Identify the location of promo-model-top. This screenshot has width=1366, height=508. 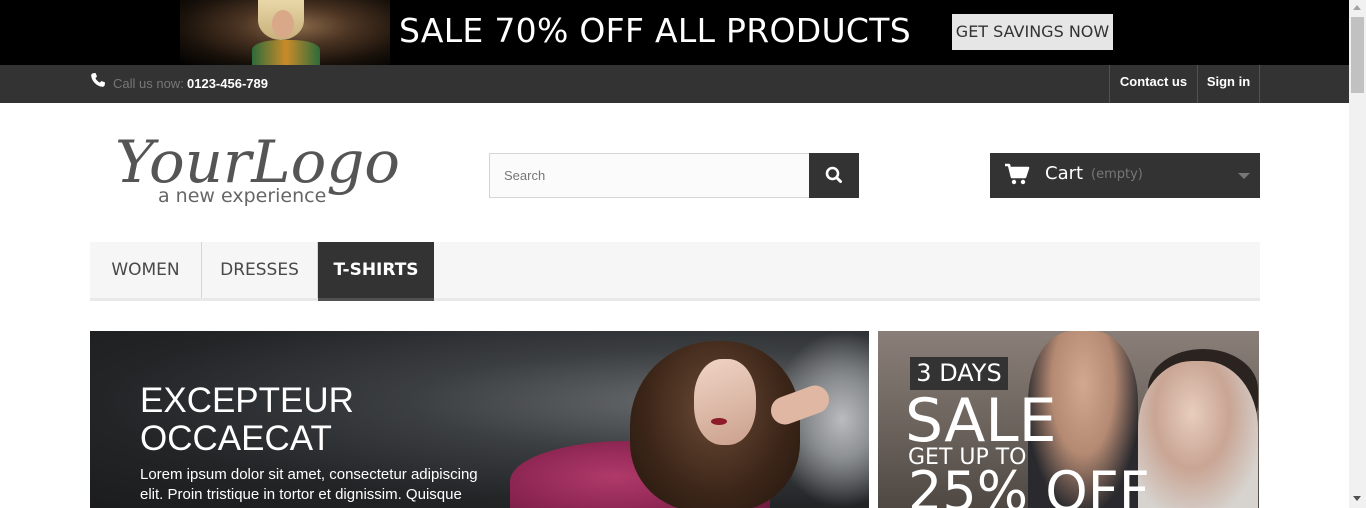
(286, 52).